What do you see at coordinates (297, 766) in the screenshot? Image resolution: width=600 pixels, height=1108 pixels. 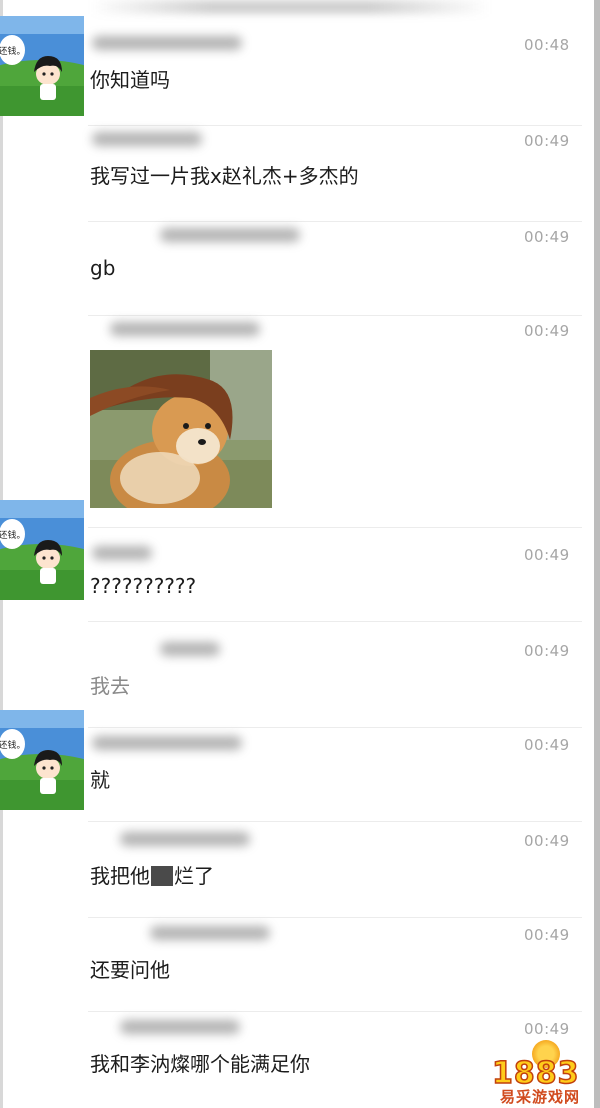 I see `chat-message: 还钱。 00:49 就` at bounding box center [297, 766].